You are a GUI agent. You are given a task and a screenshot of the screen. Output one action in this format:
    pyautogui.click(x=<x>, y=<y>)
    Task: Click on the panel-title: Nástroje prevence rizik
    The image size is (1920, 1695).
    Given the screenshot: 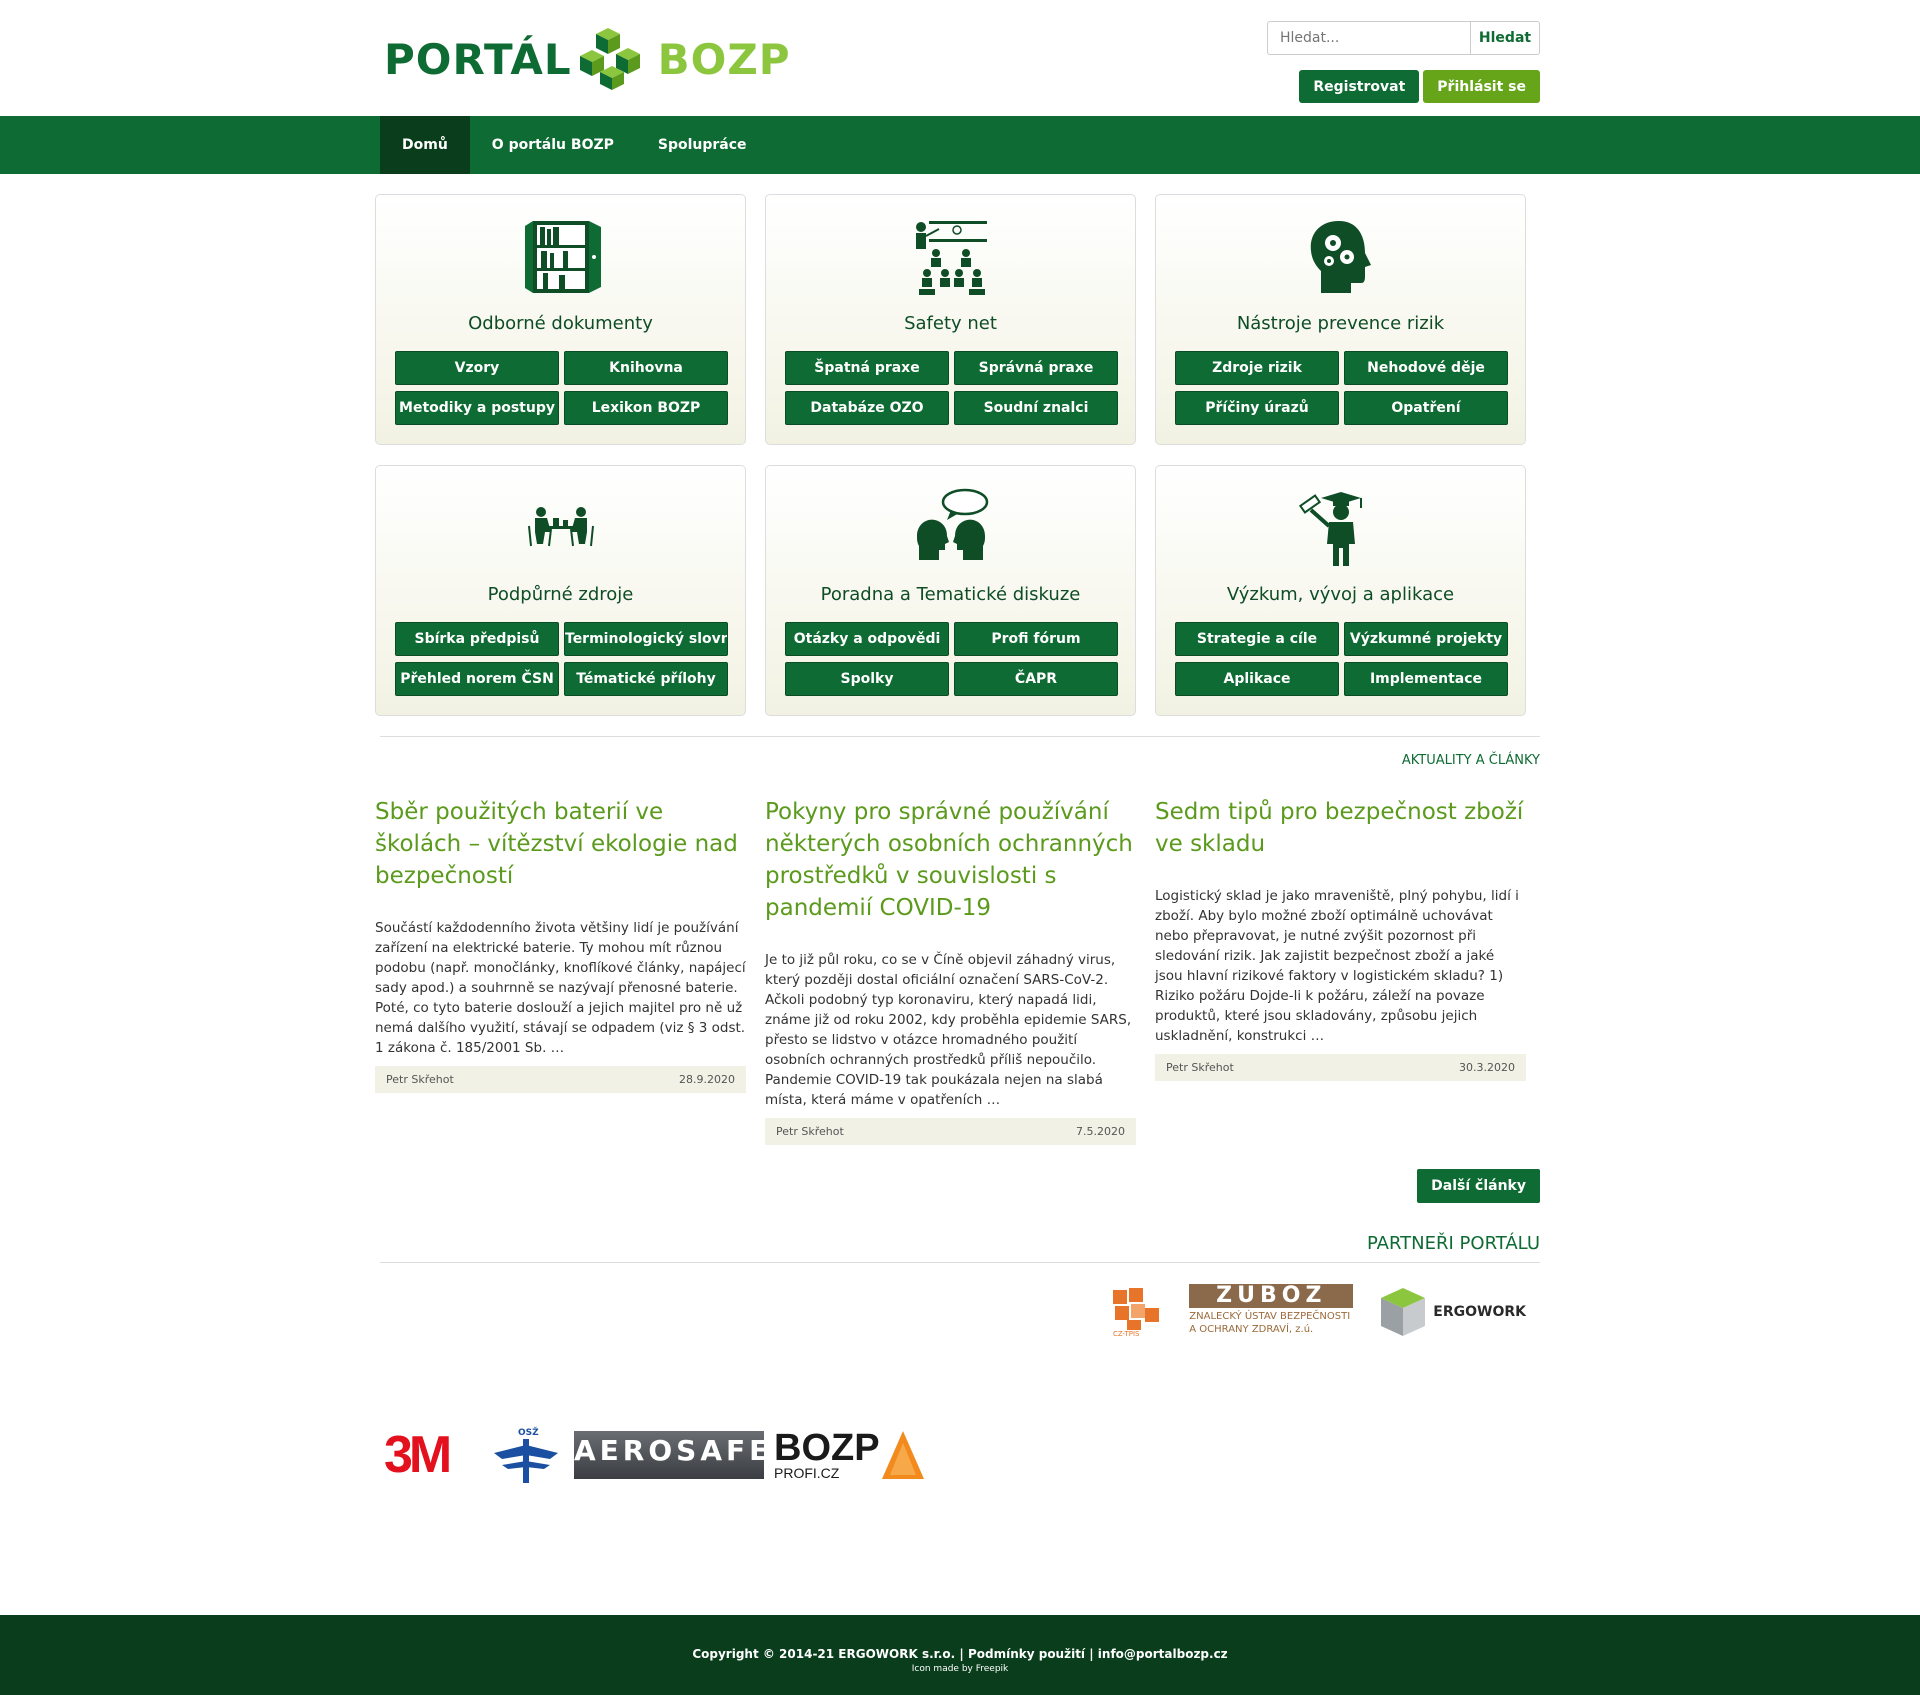 What is the action you would take?
    pyautogui.click(x=1340, y=323)
    